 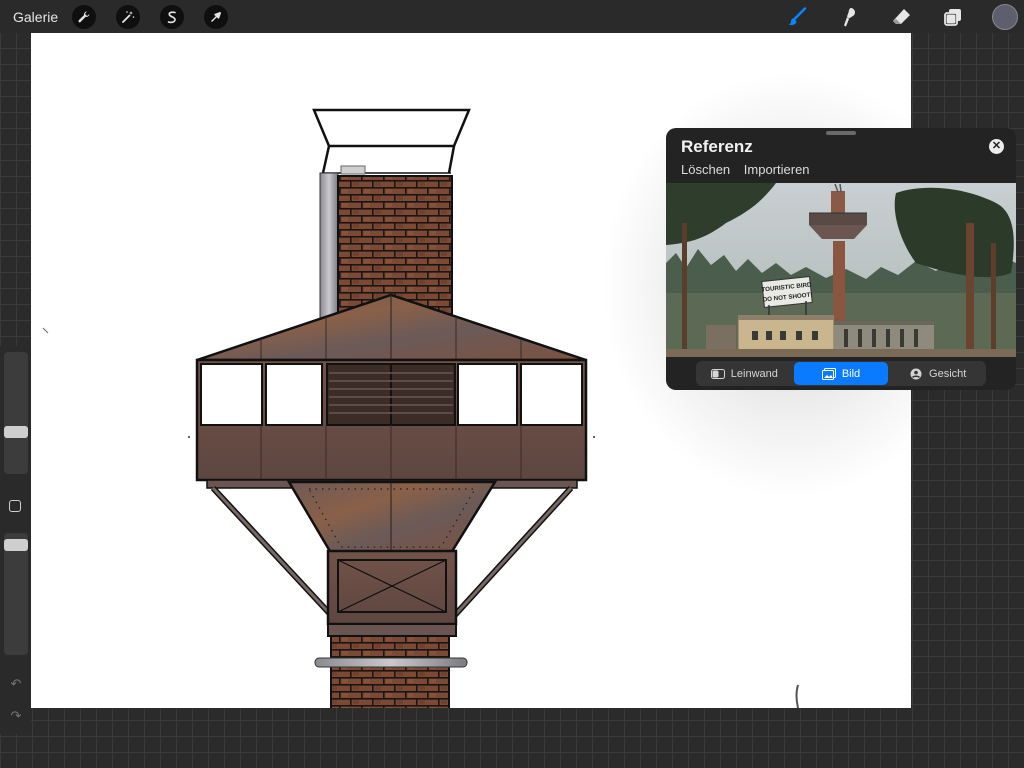 What do you see at coordinates (16, 594) in the screenshot?
I see `opacity-slider` at bounding box center [16, 594].